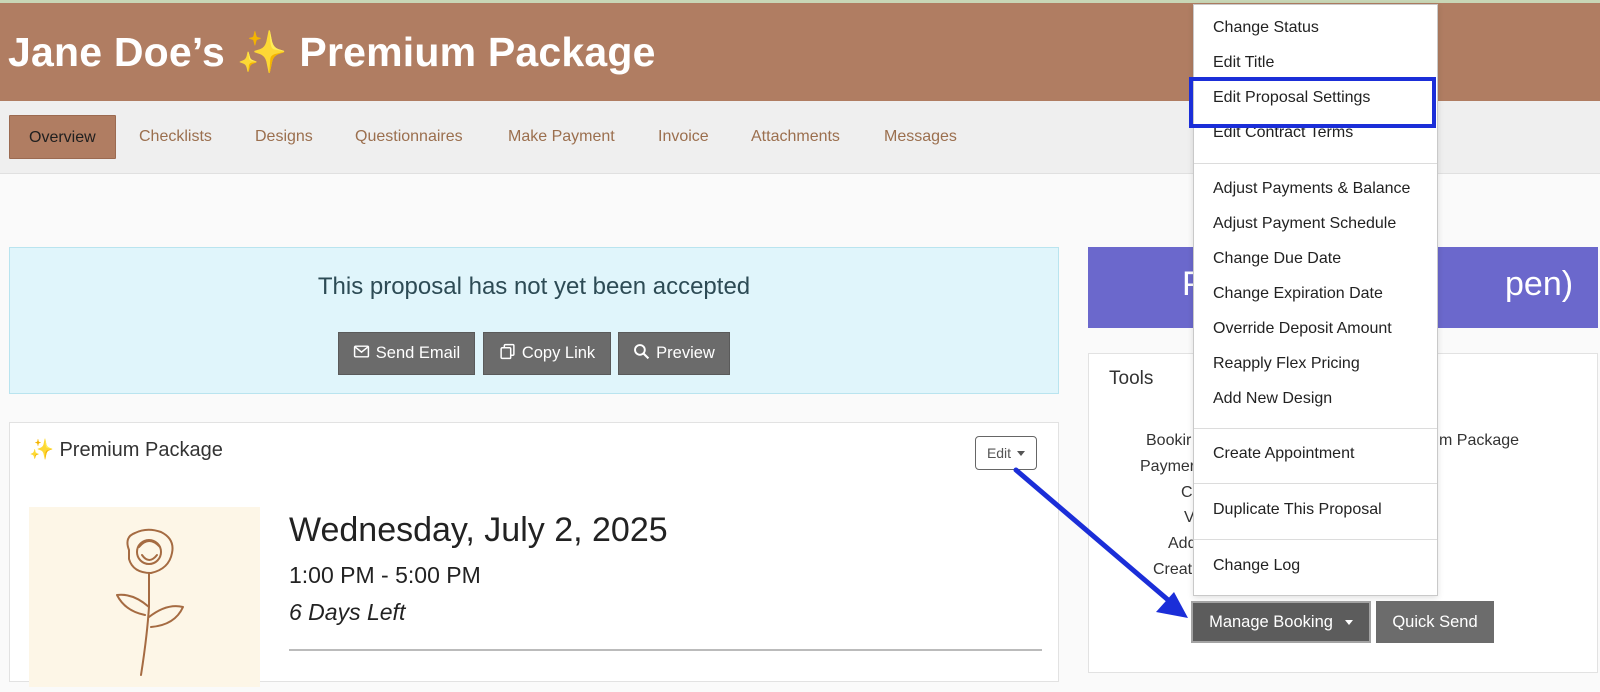 This screenshot has height=692, width=1600. I want to click on menu-item-change-due-date: Change Due Date, so click(1277, 259).